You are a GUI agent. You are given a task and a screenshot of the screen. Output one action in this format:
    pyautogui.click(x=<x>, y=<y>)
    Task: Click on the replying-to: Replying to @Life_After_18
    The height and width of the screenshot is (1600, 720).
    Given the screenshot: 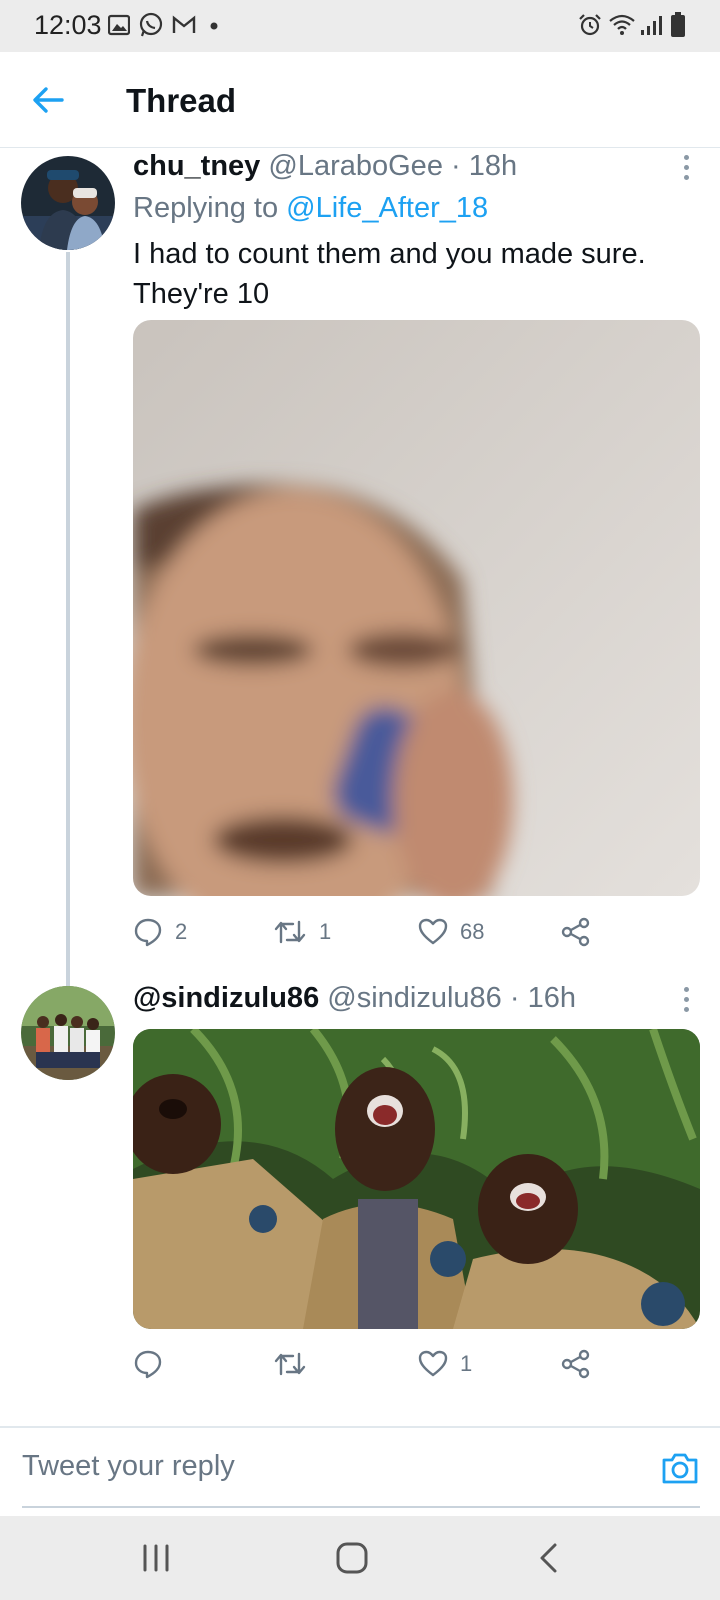 What is the action you would take?
    pyautogui.click(x=310, y=208)
    